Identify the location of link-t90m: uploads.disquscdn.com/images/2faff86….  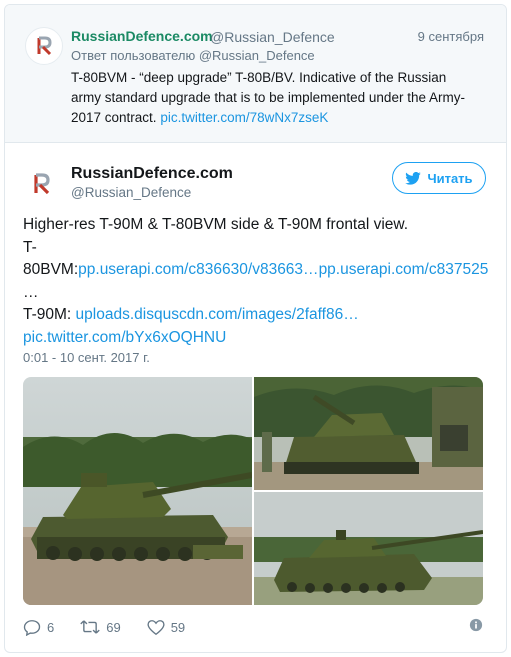
(217, 314).